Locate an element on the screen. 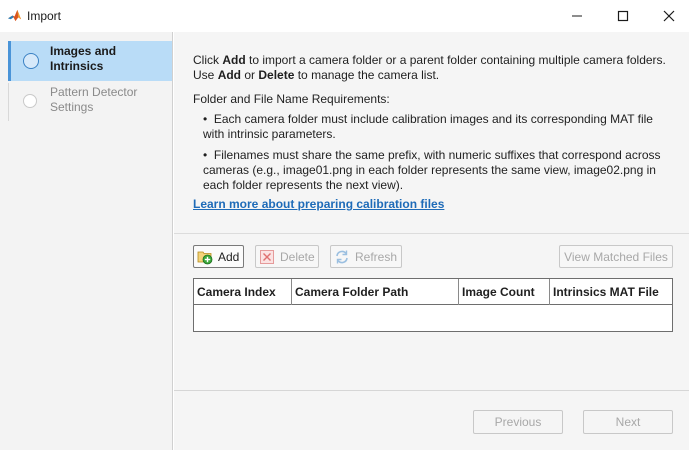 This screenshot has height=450, width=689. delete-button: Delete is located at coordinates (287, 256).